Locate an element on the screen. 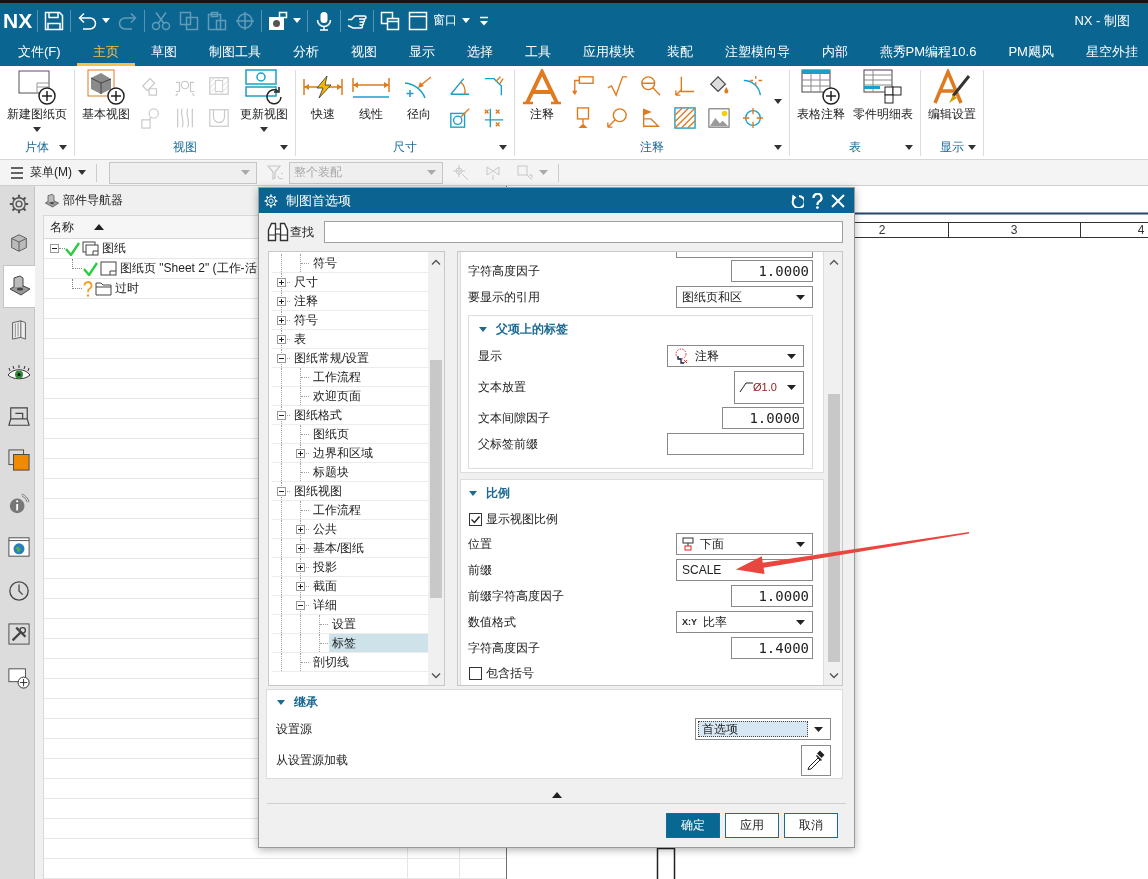 Image resolution: width=1148 pixels, height=879 pixels. leader-frame-icon is located at coordinates (583, 86).